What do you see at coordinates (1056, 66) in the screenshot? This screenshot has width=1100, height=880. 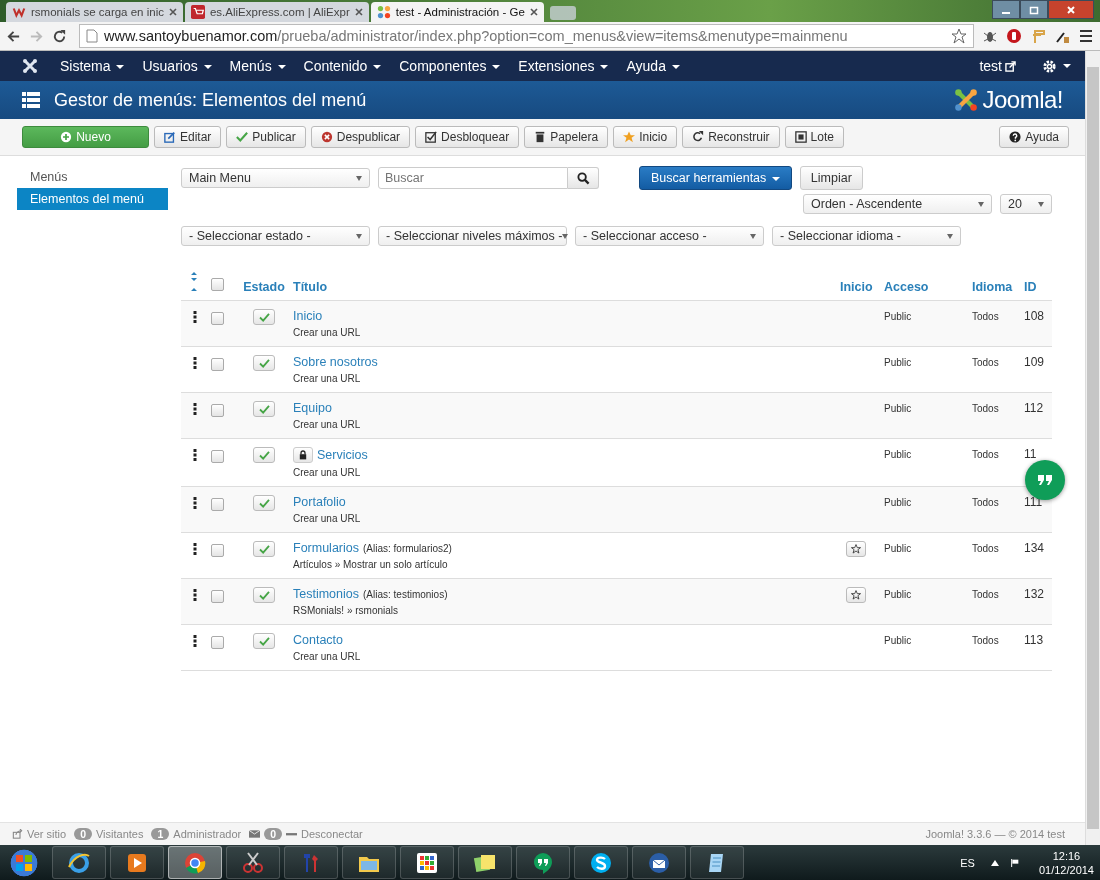 I see `settings-button` at bounding box center [1056, 66].